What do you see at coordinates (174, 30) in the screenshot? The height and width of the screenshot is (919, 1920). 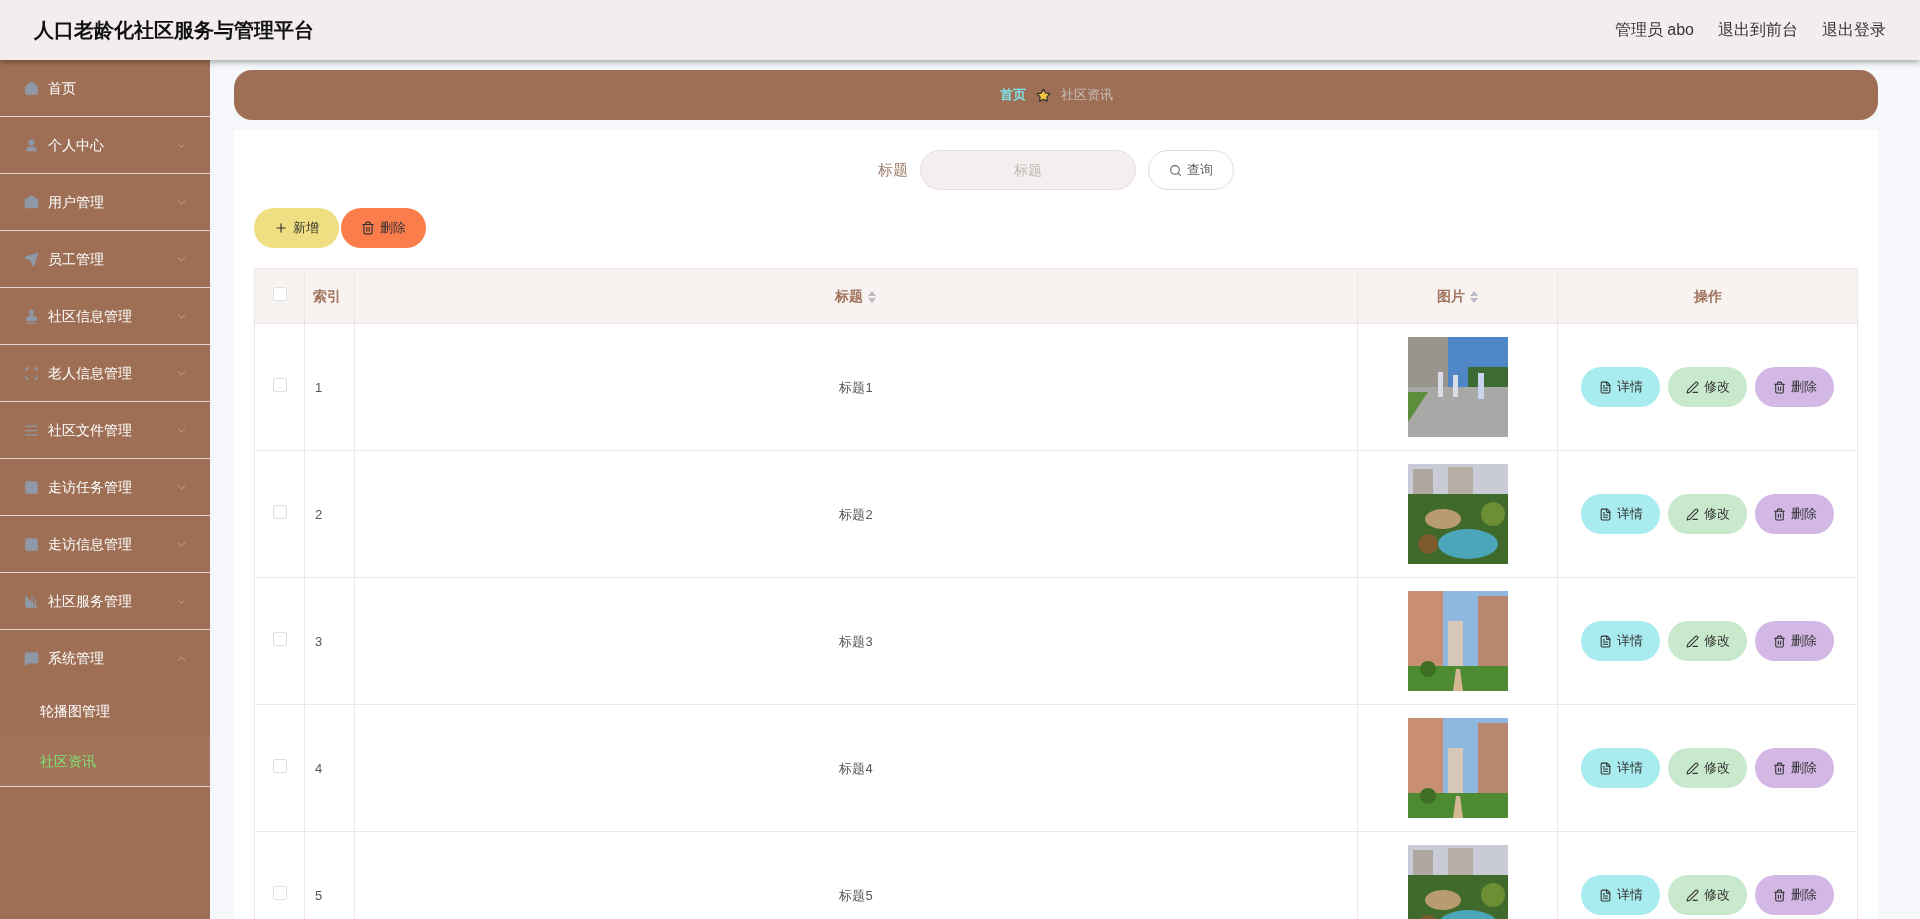 I see `app-title: 人口老龄化社区服务与管理平台` at bounding box center [174, 30].